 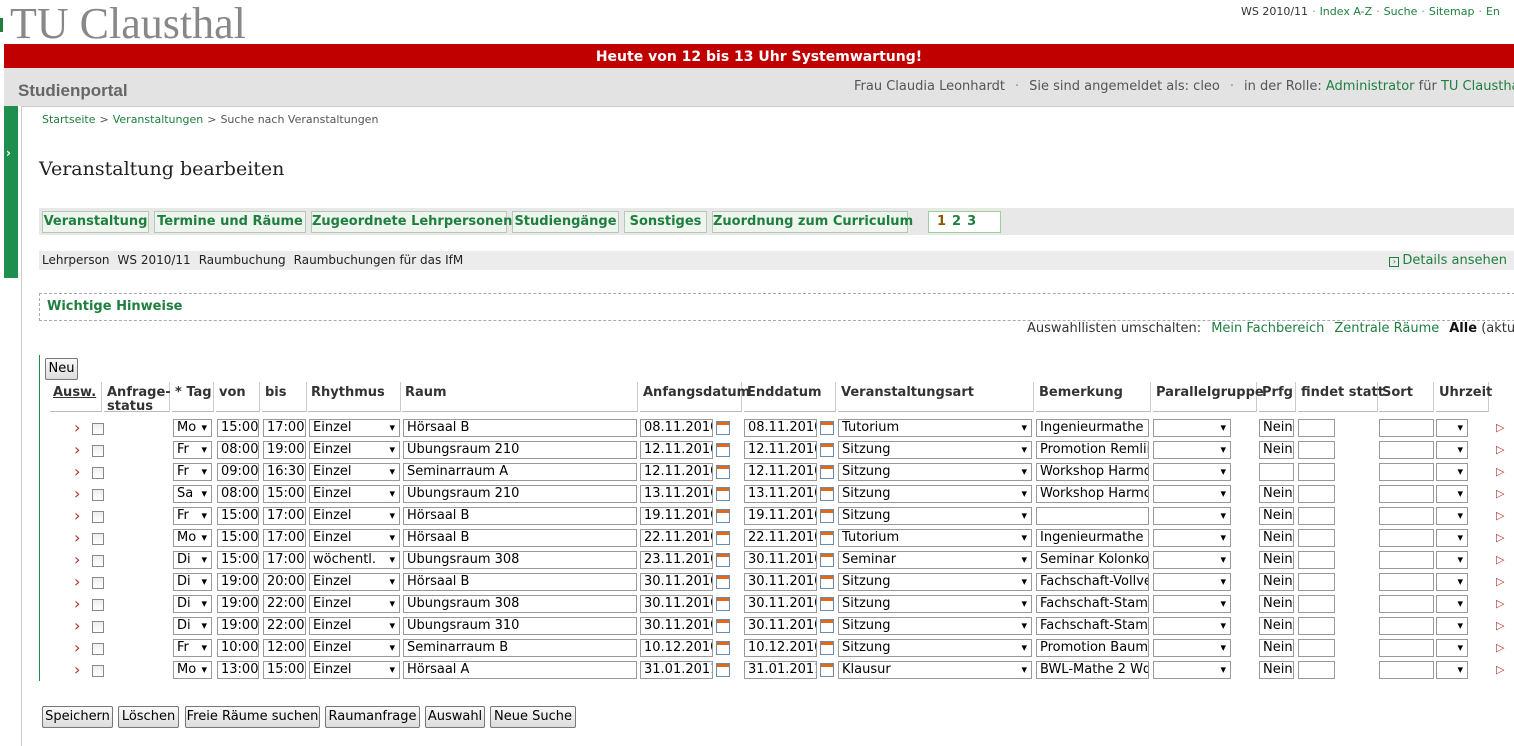 What do you see at coordinates (780, 450) in the screenshot?
I see `enddatum-input: 12.11.2010` at bounding box center [780, 450].